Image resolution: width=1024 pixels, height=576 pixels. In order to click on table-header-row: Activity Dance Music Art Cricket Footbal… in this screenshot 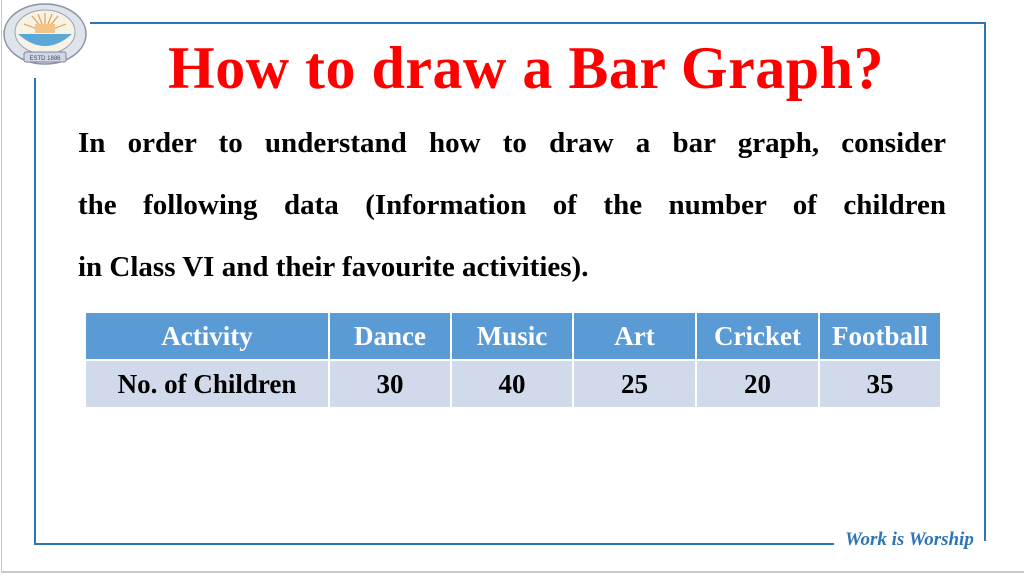, I will do `click(513, 336)`.